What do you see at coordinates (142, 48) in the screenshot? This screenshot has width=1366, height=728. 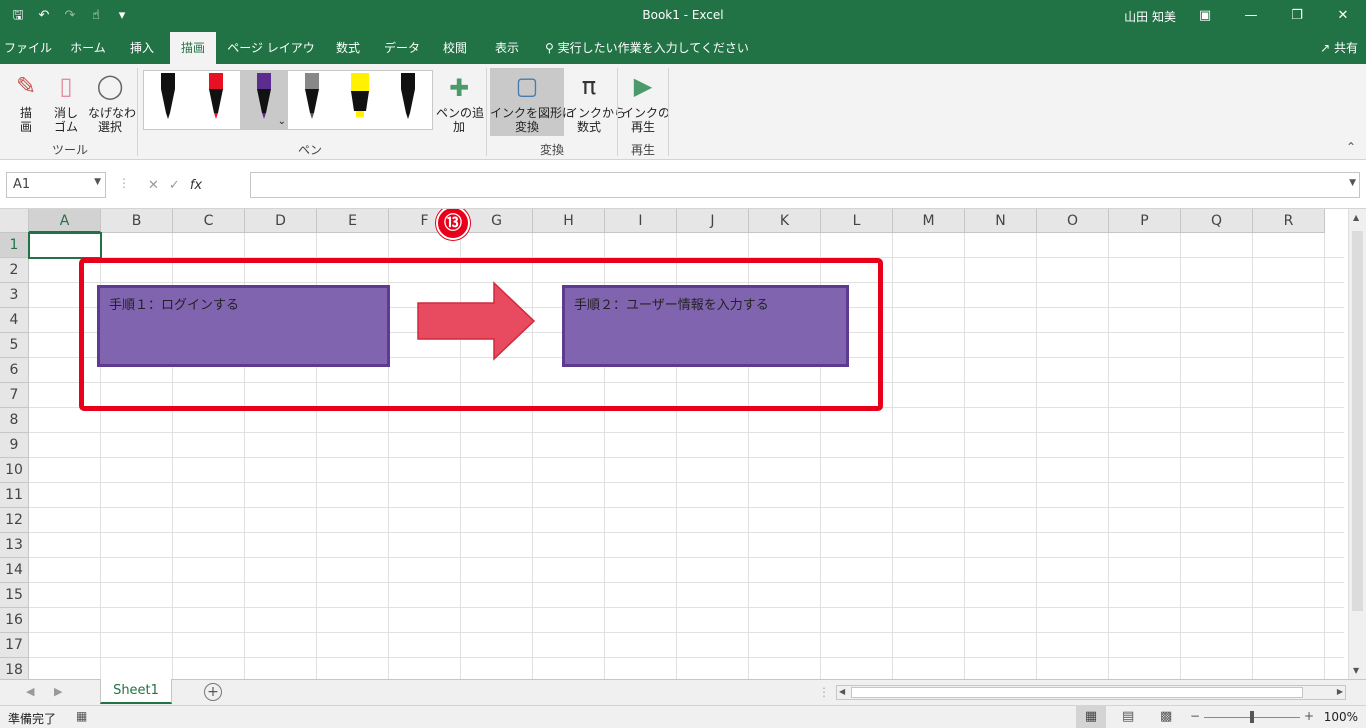 I see `tab-insert: 挿入` at bounding box center [142, 48].